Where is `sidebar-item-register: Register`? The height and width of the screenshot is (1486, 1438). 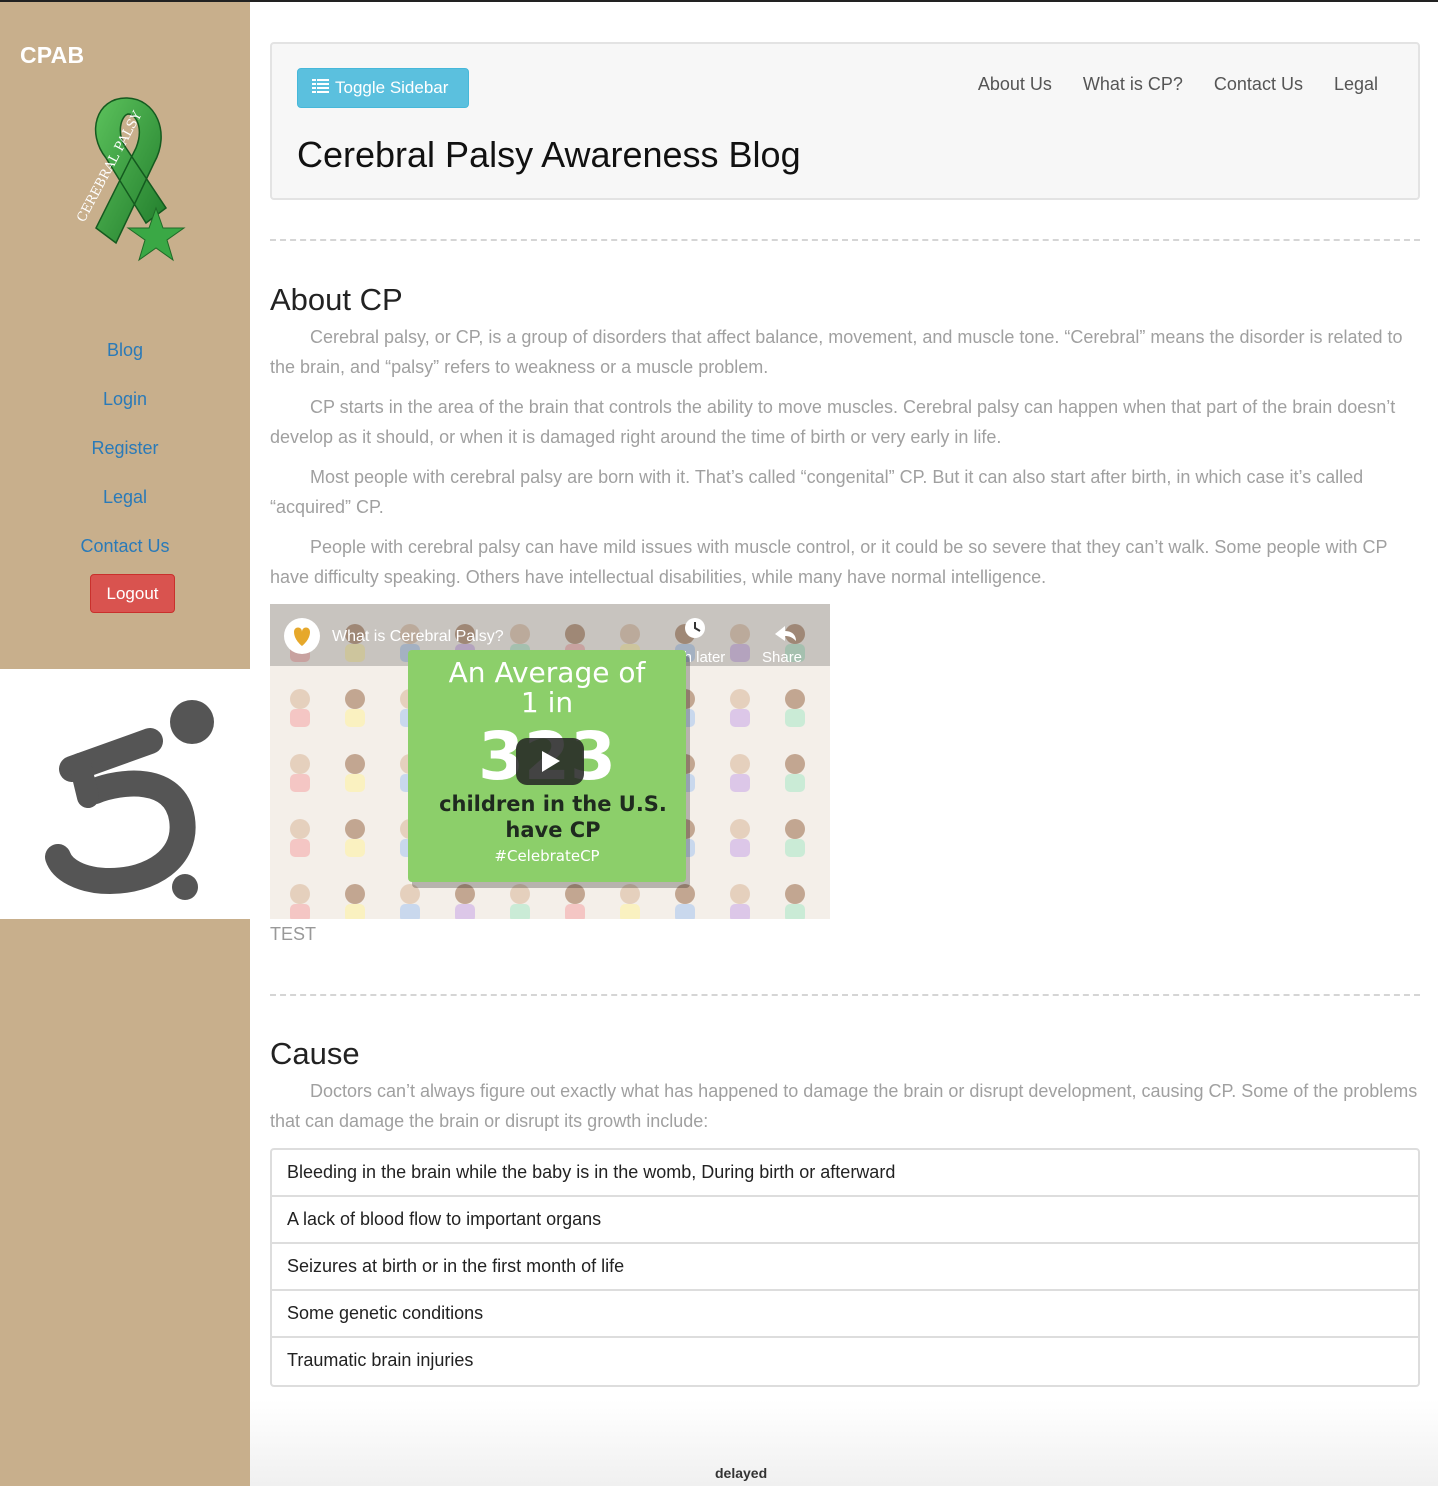 sidebar-item-register: Register is located at coordinates (125, 454).